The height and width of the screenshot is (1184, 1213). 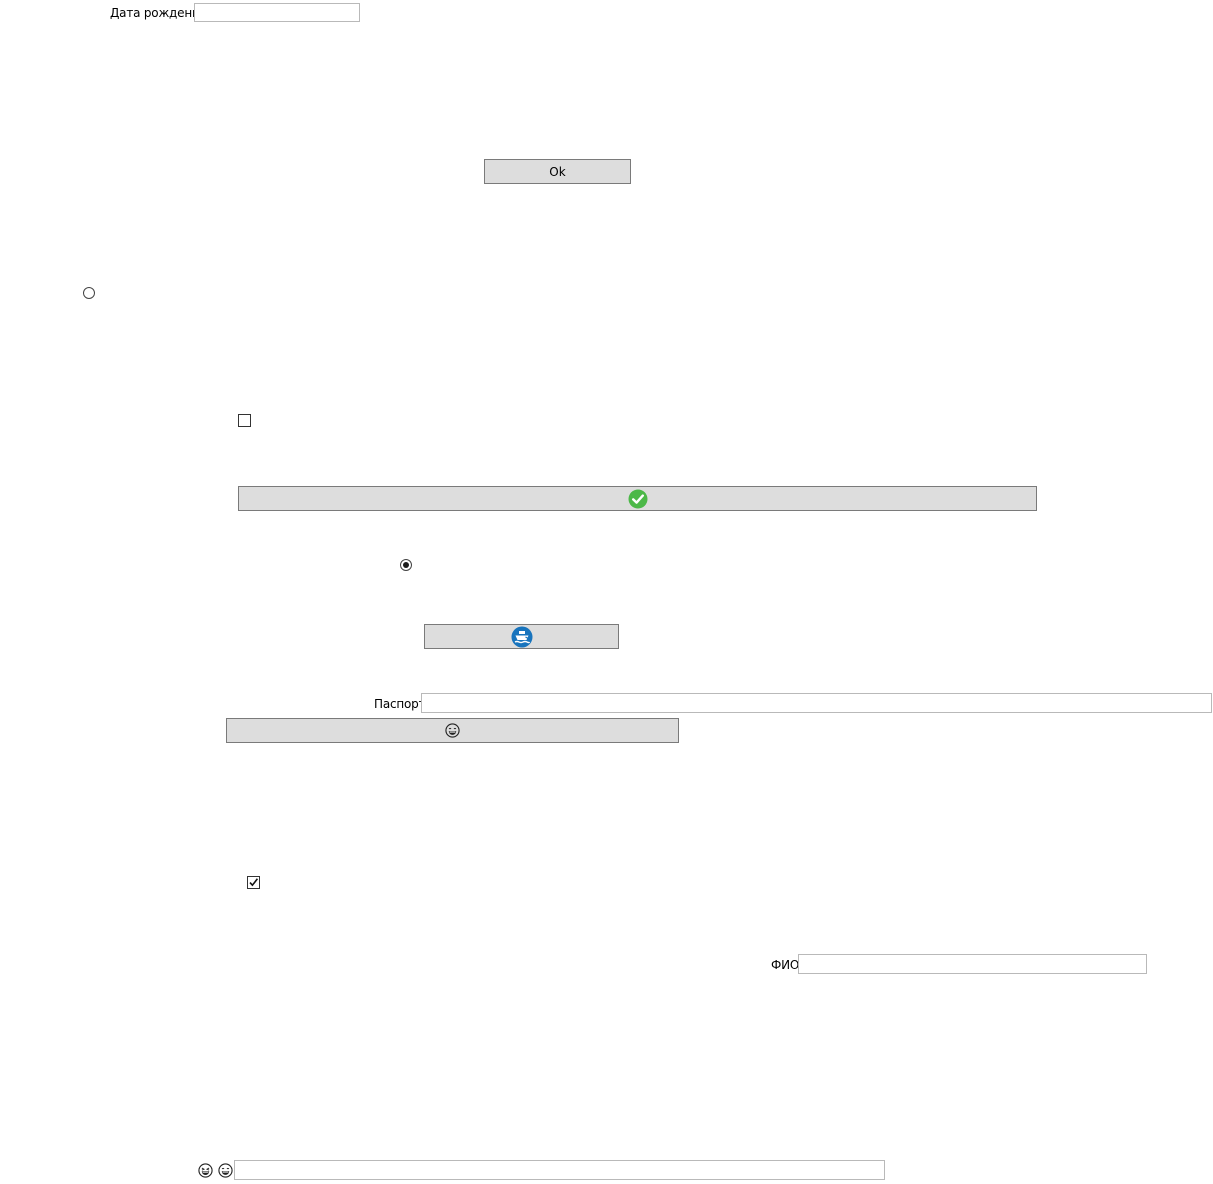 I want to click on birth-date-input, so click(x=277, y=12).